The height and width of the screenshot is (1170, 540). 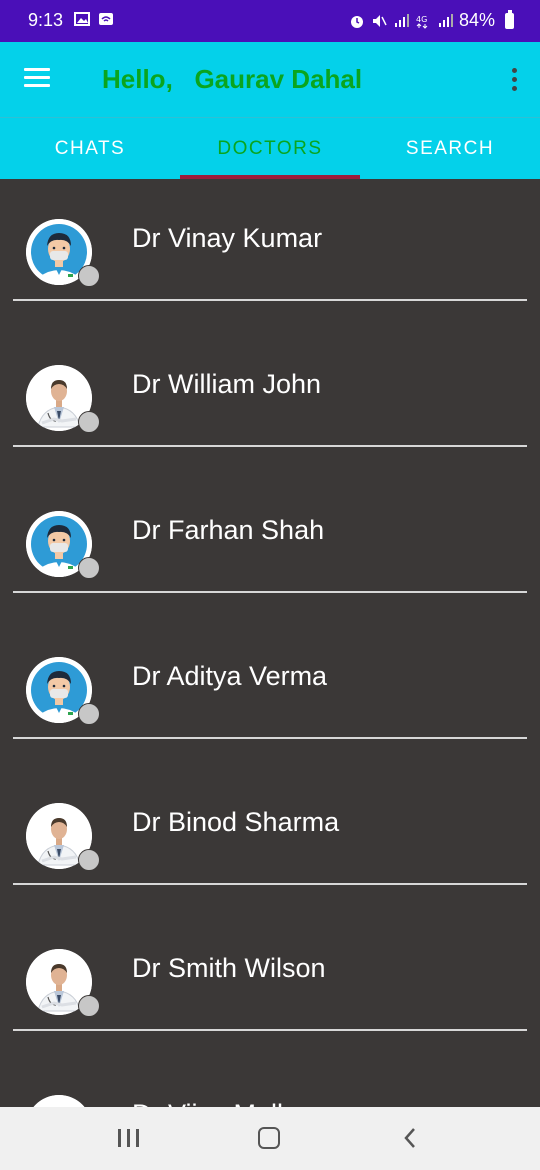 What do you see at coordinates (37, 78) in the screenshot?
I see `menu-icon` at bounding box center [37, 78].